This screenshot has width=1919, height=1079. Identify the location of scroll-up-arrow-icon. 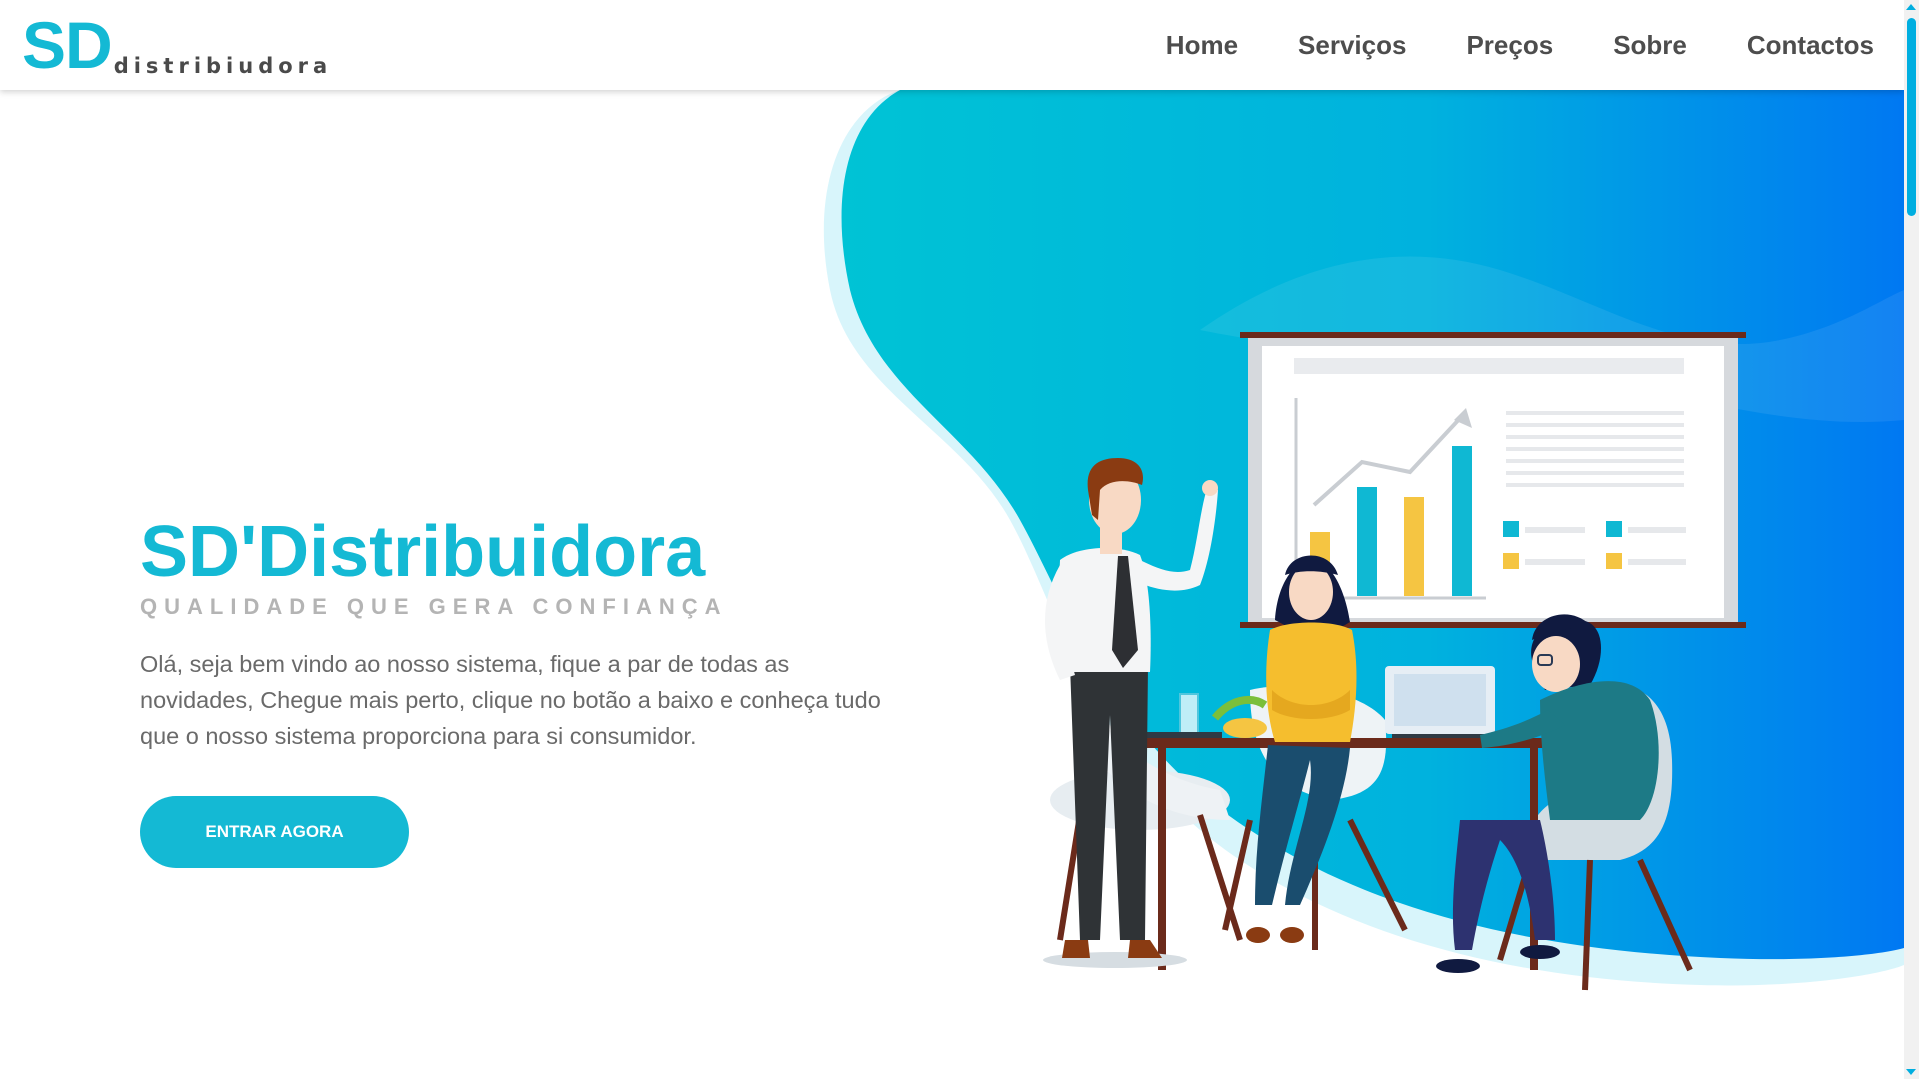
(1911, 7).